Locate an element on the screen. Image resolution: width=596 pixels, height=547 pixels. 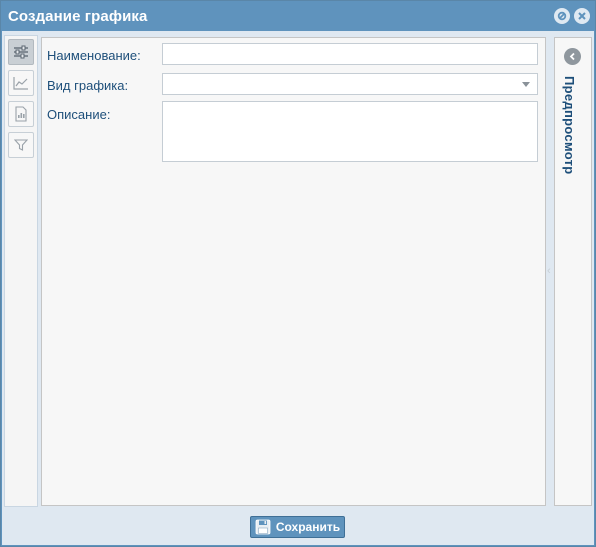
left-toolbar is located at coordinates (21, 271).